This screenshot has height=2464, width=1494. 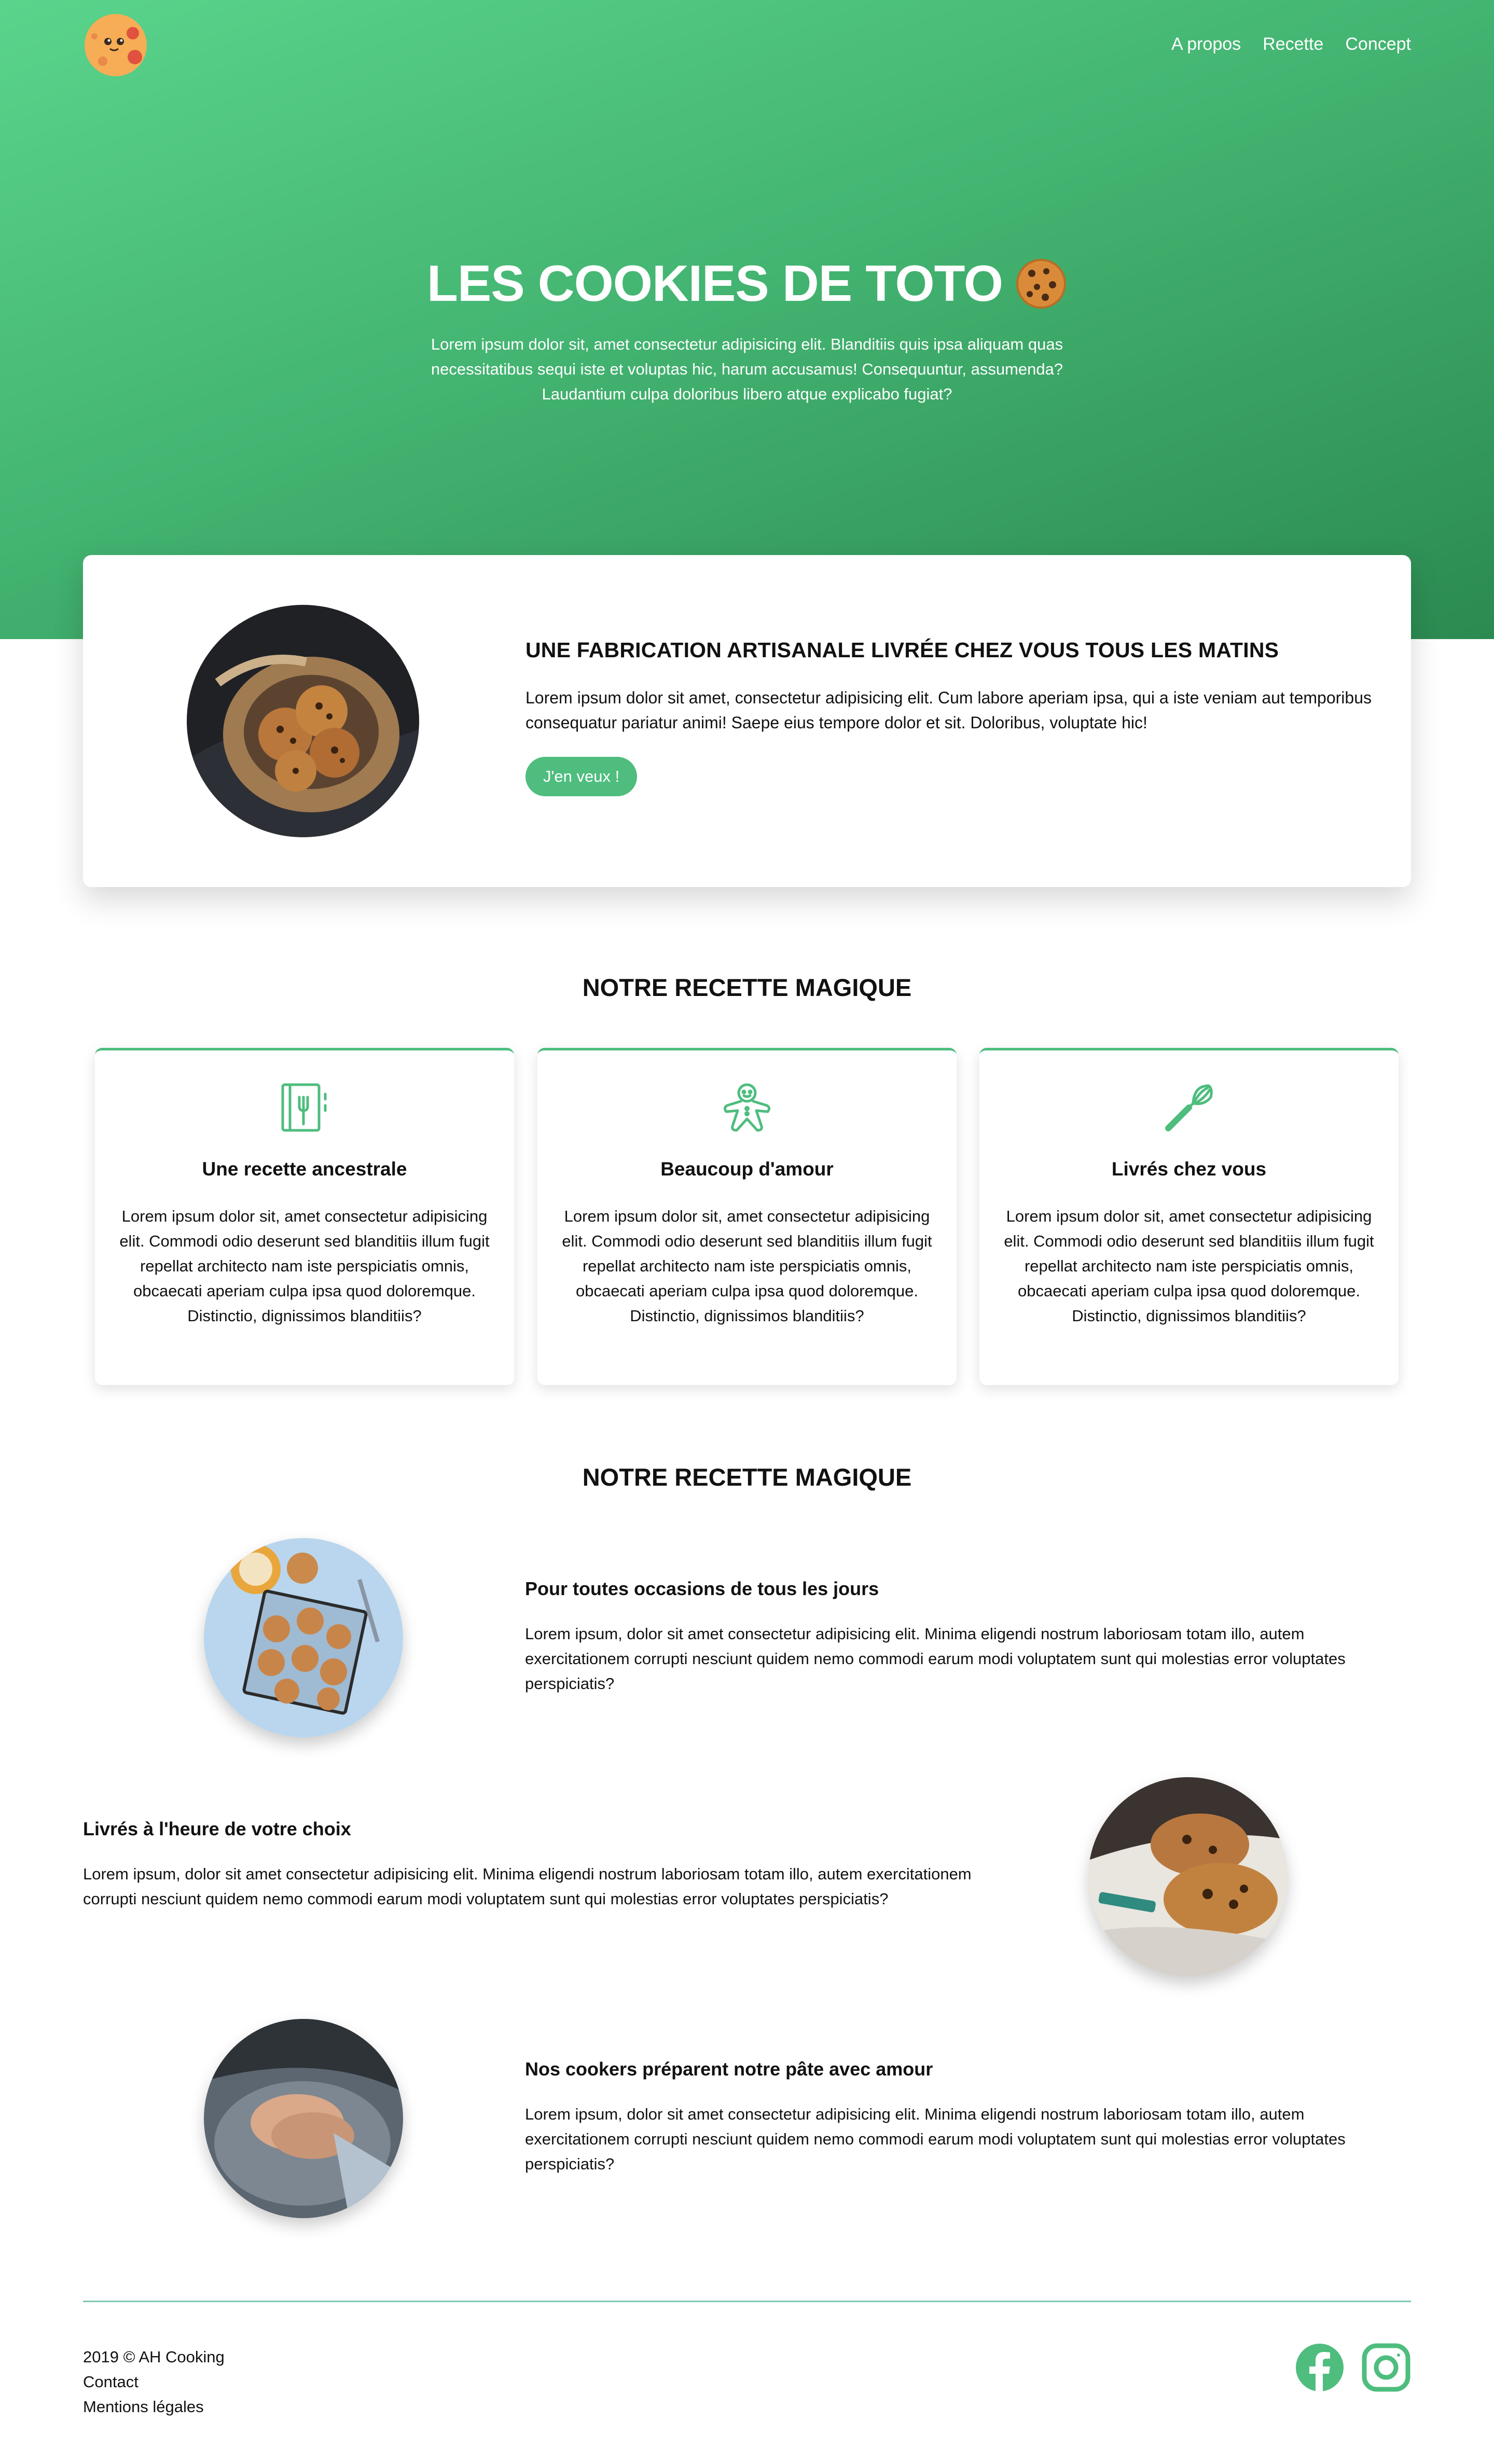 I want to click on nav-link-concept: Concept, so click(x=1378, y=44).